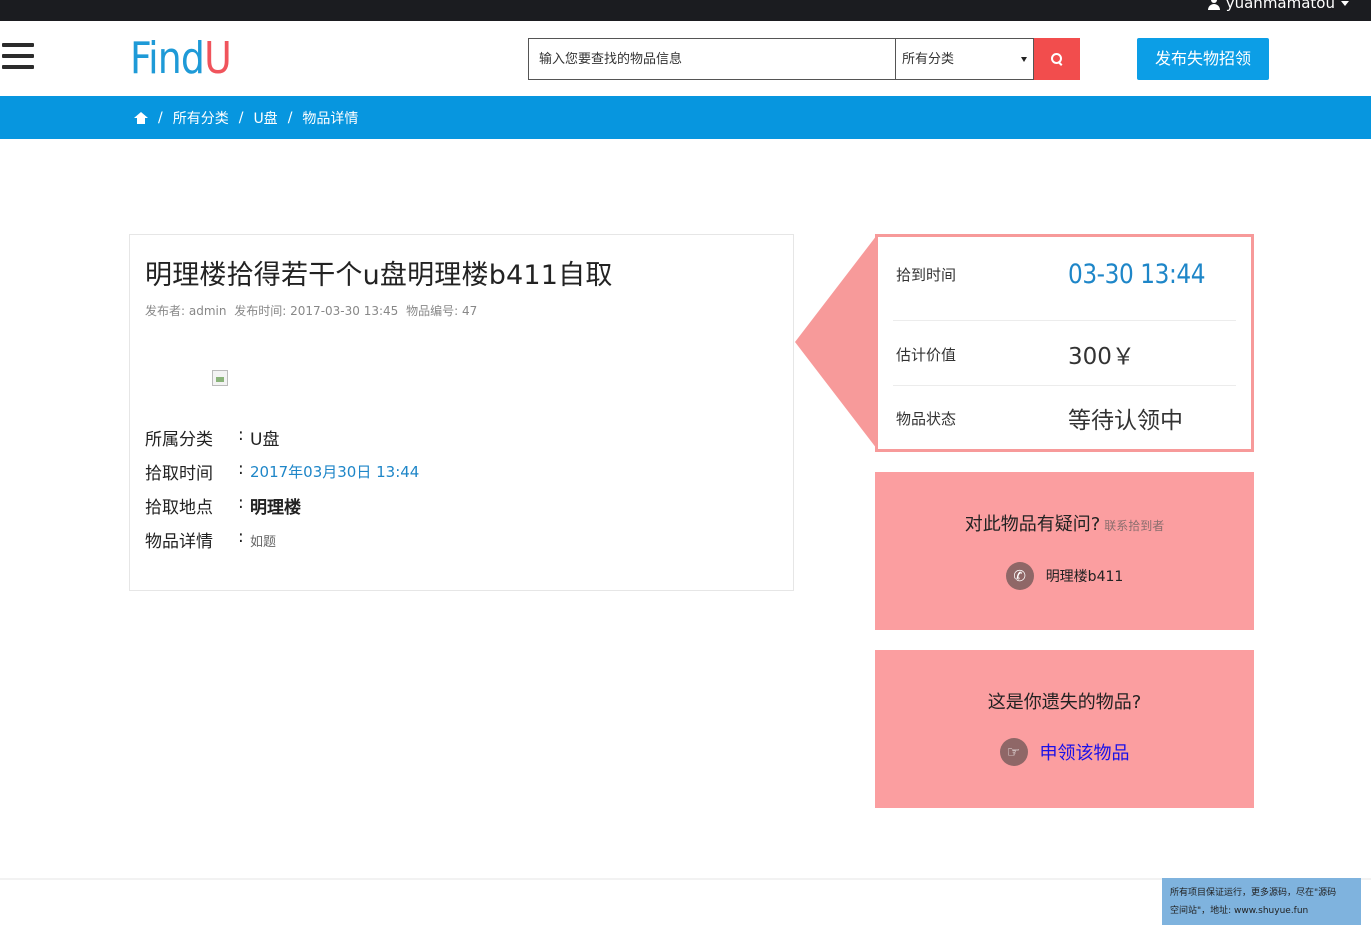  Describe the element at coordinates (223, 505) in the screenshot. I see `field-pickup-location: 拾取地点 : 明理楼` at that location.